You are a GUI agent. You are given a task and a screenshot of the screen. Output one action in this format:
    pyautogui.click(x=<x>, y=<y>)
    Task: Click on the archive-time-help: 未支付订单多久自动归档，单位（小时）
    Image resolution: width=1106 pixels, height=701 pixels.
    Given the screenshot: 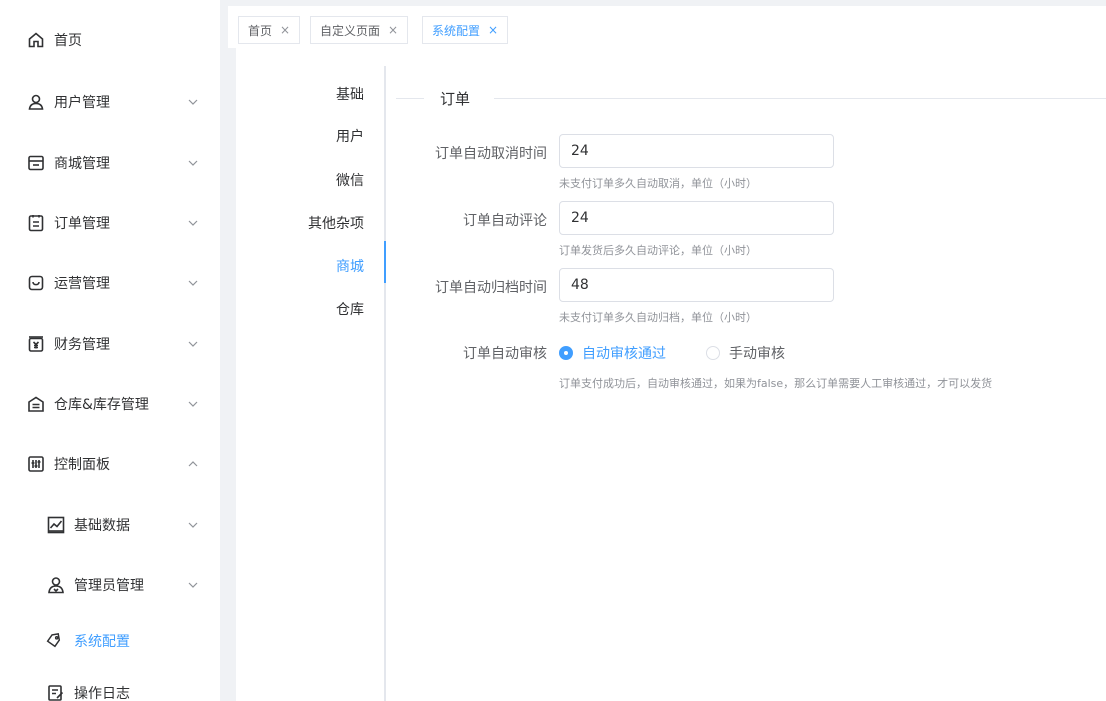 What is the action you would take?
    pyautogui.click(x=658, y=317)
    